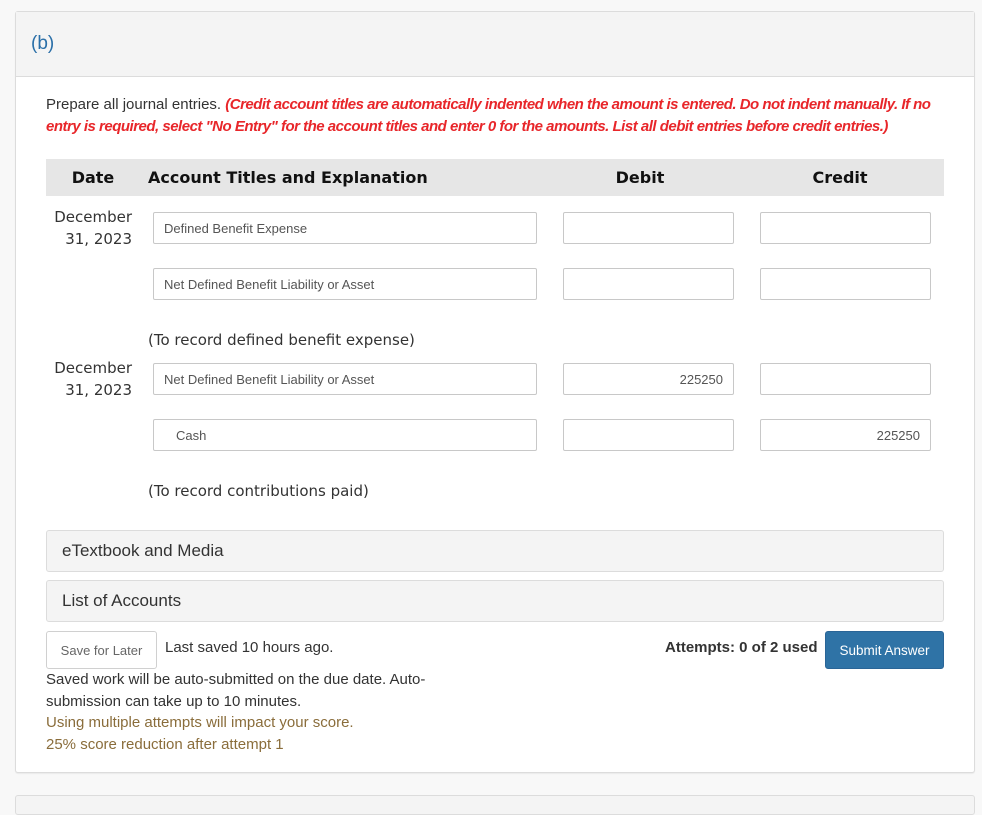  What do you see at coordinates (101, 650) in the screenshot?
I see `save-for-later-button: Save for Later` at bounding box center [101, 650].